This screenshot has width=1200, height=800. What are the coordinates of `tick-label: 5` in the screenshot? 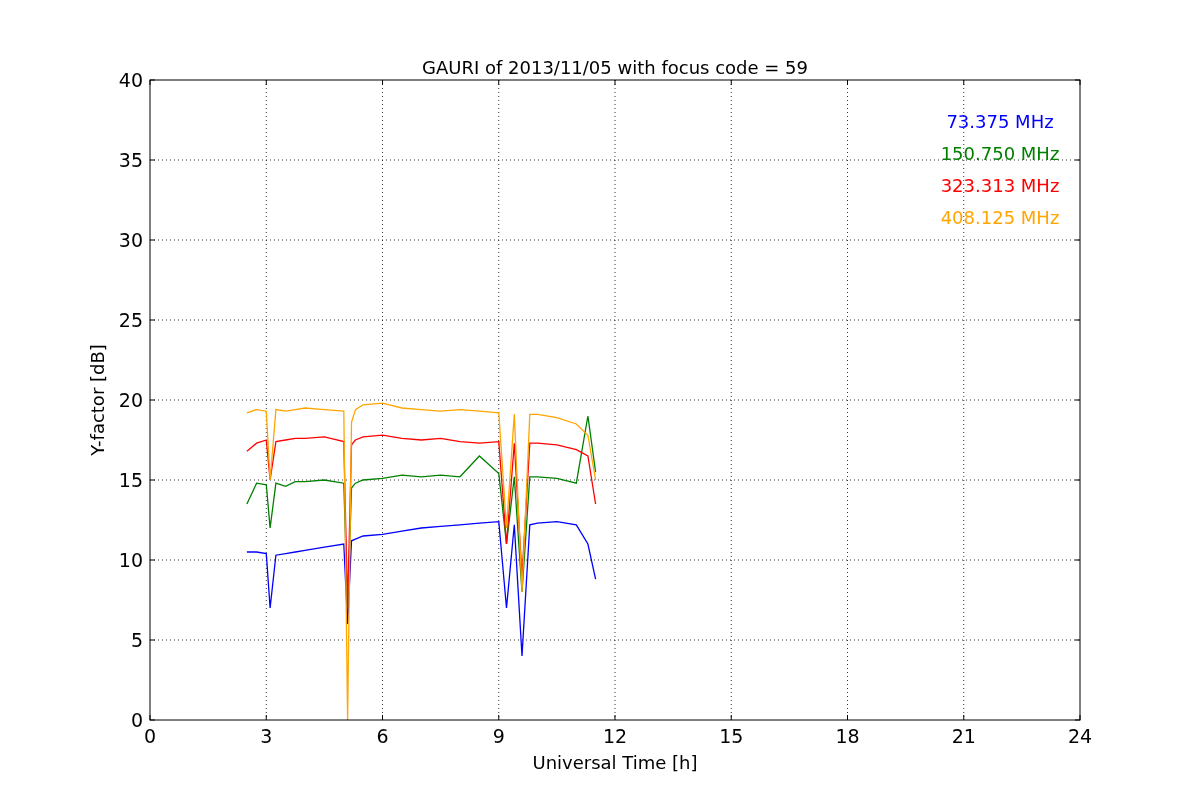 It's located at (136, 640).